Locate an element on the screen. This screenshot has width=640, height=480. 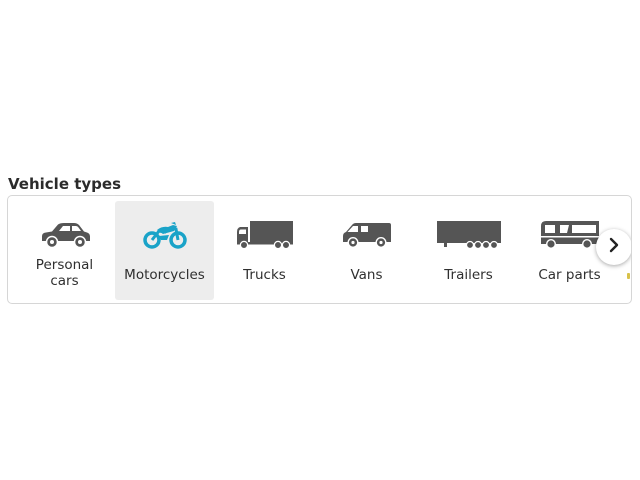
carousel-next-button is located at coordinates (613, 247).